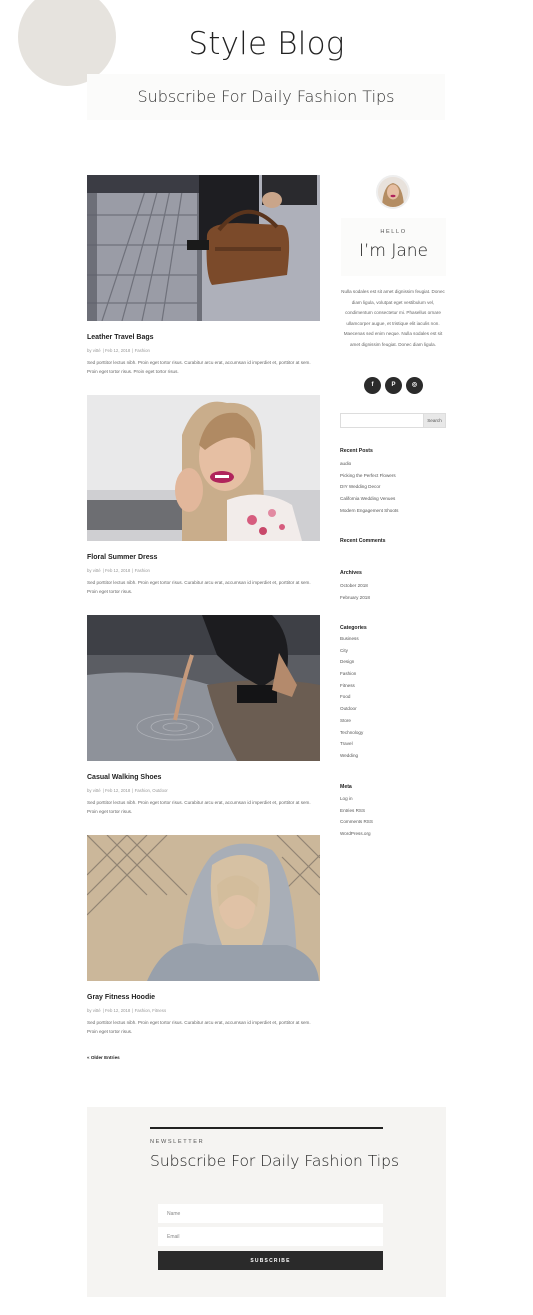 The width and height of the screenshot is (533, 1315). I want to click on newsletter-label: NEWSLETTER, so click(177, 1142).